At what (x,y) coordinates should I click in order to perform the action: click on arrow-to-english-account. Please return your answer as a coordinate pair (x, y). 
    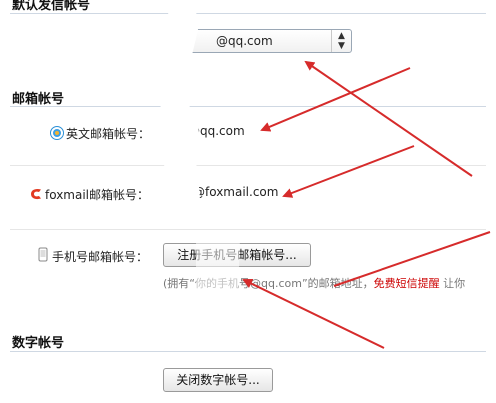
    Looking at the image, I should click on (335, 99).